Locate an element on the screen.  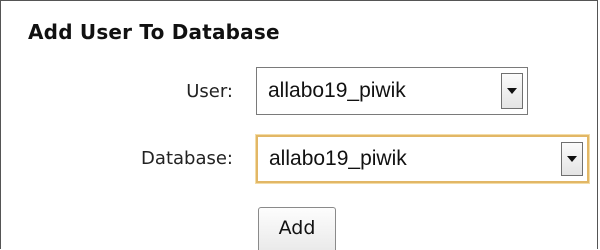
database-select-dropdown-button is located at coordinates (572, 159).